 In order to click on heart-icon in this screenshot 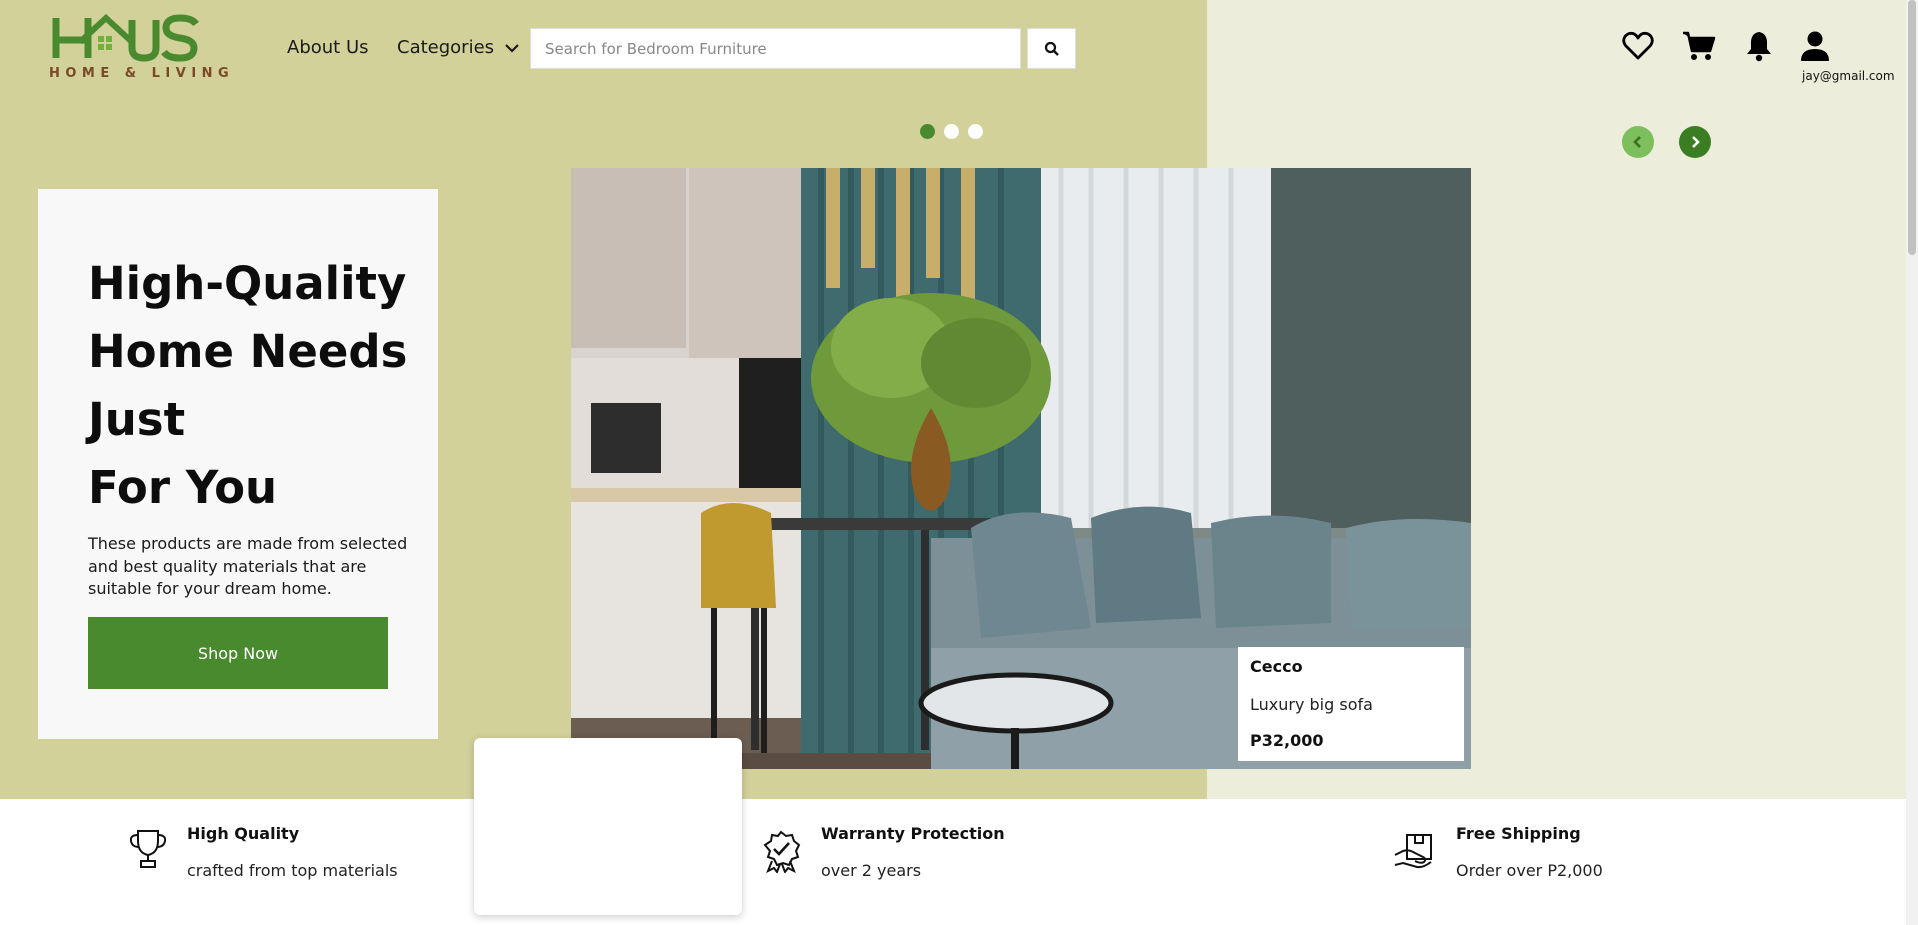, I will do `click(1638, 45)`.